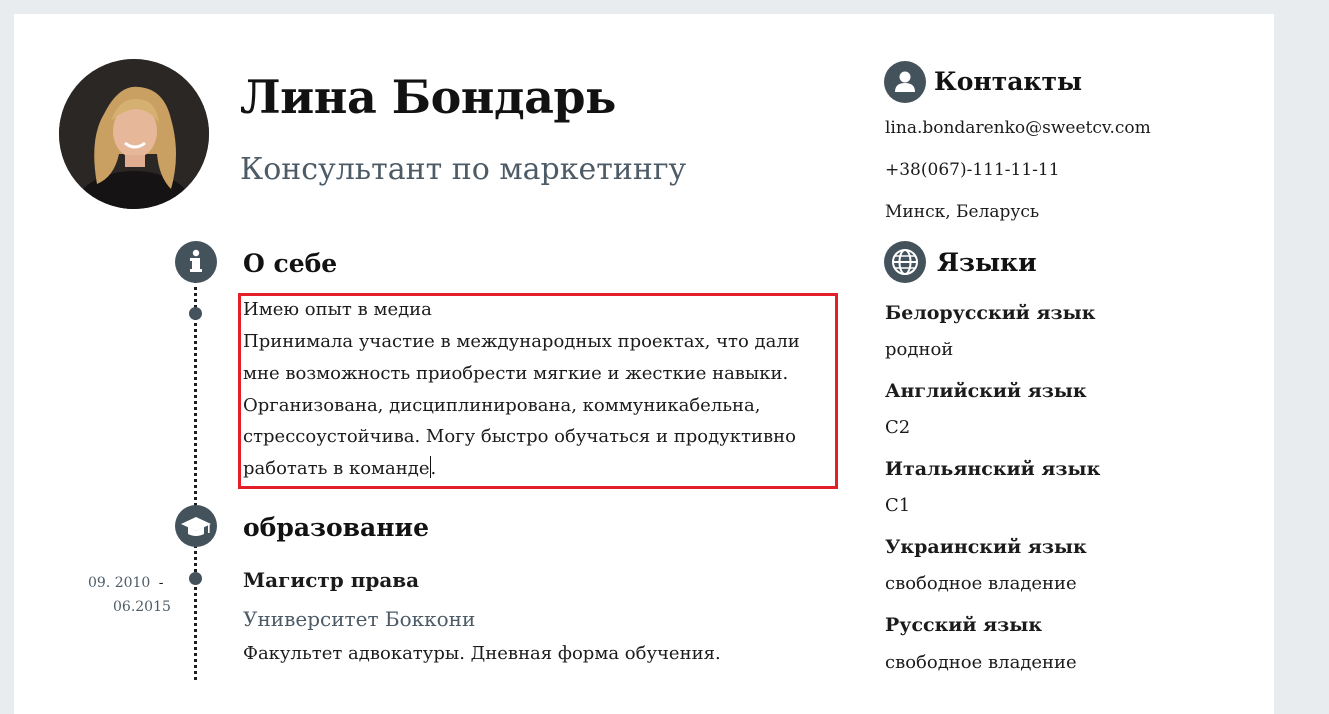 The height and width of the screenshot is (714, 1329). What do you see at coordinates (196, 262) in the screenshot?
I see `info-icon` at bounding box center [196, 262].